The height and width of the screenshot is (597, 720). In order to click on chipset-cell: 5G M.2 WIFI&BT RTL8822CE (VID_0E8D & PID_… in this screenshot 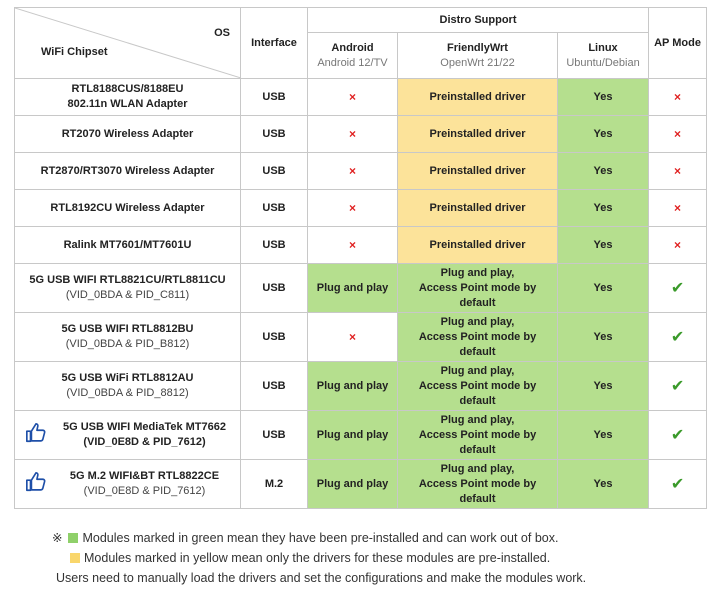, I will do `click(127, 484)`.